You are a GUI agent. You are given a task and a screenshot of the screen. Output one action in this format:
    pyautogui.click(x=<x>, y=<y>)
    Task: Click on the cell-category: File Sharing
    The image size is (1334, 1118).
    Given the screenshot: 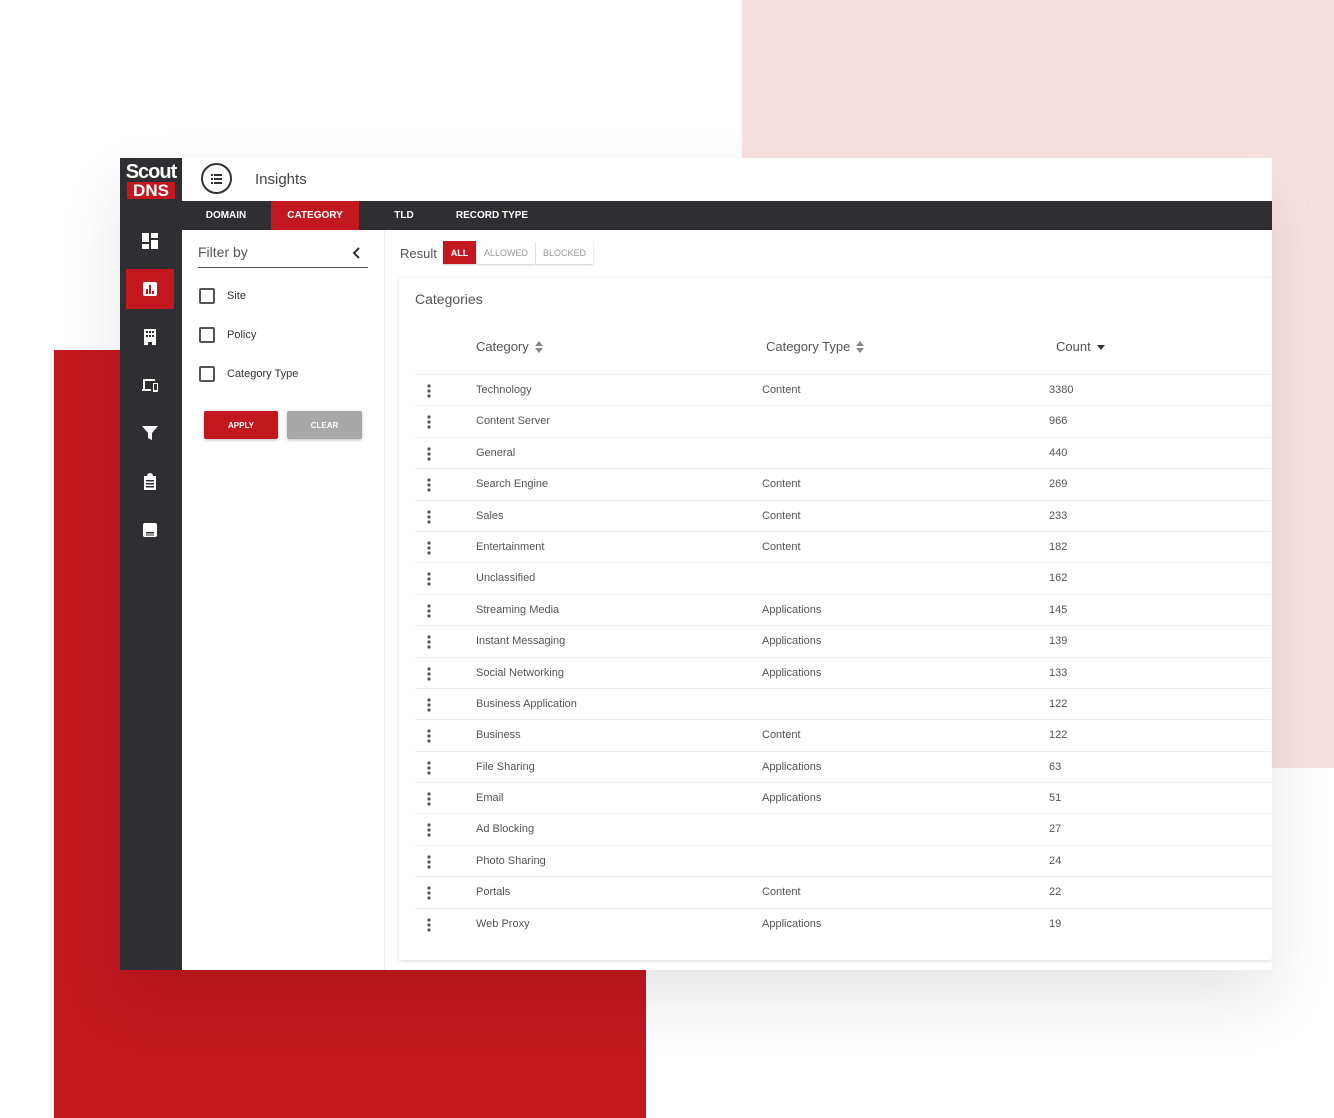 What is the action you would take?
    pyautogui.click(x=505, y=766)
    